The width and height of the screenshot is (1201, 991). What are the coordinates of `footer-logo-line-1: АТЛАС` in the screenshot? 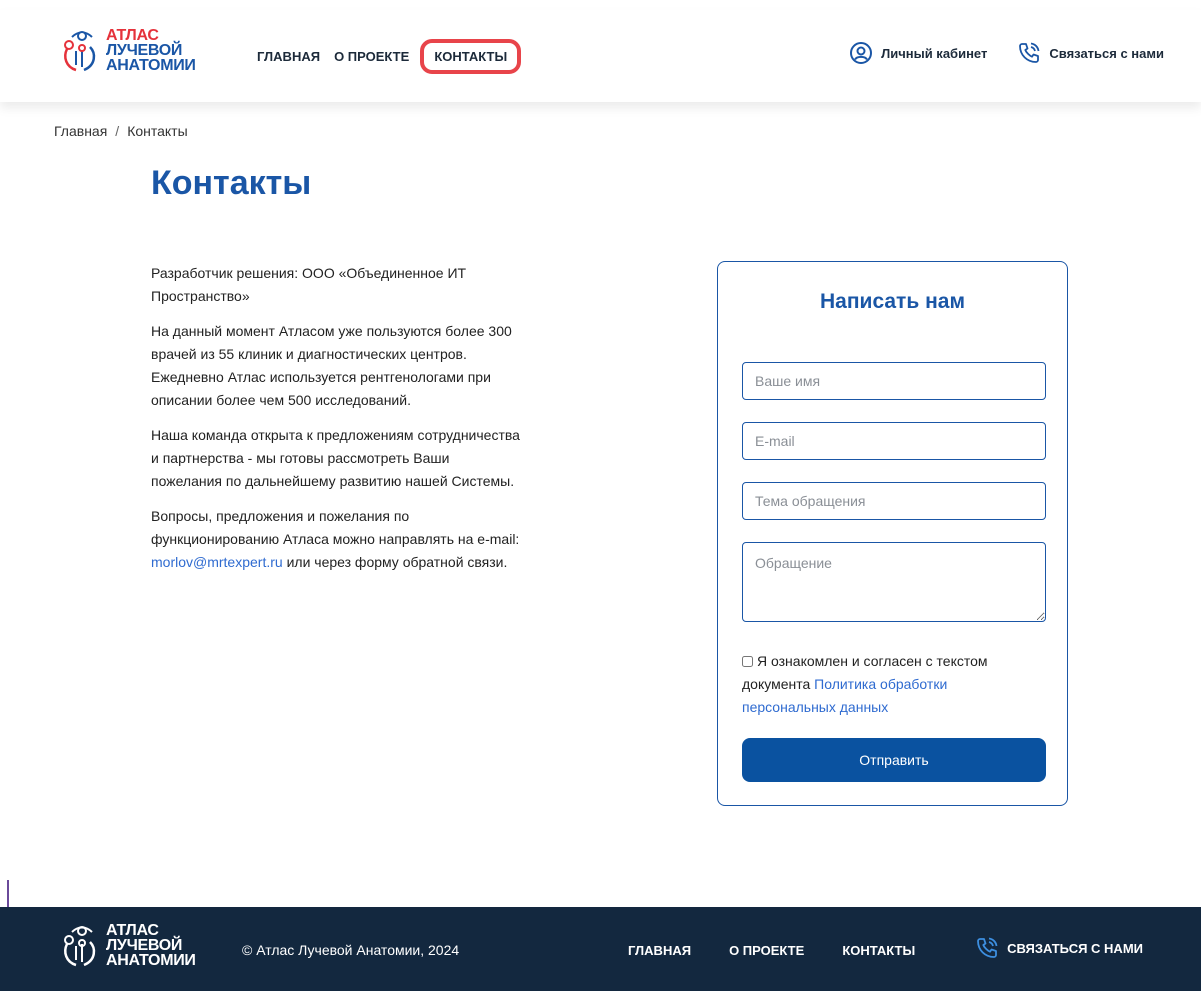 It's located at (132, 930).